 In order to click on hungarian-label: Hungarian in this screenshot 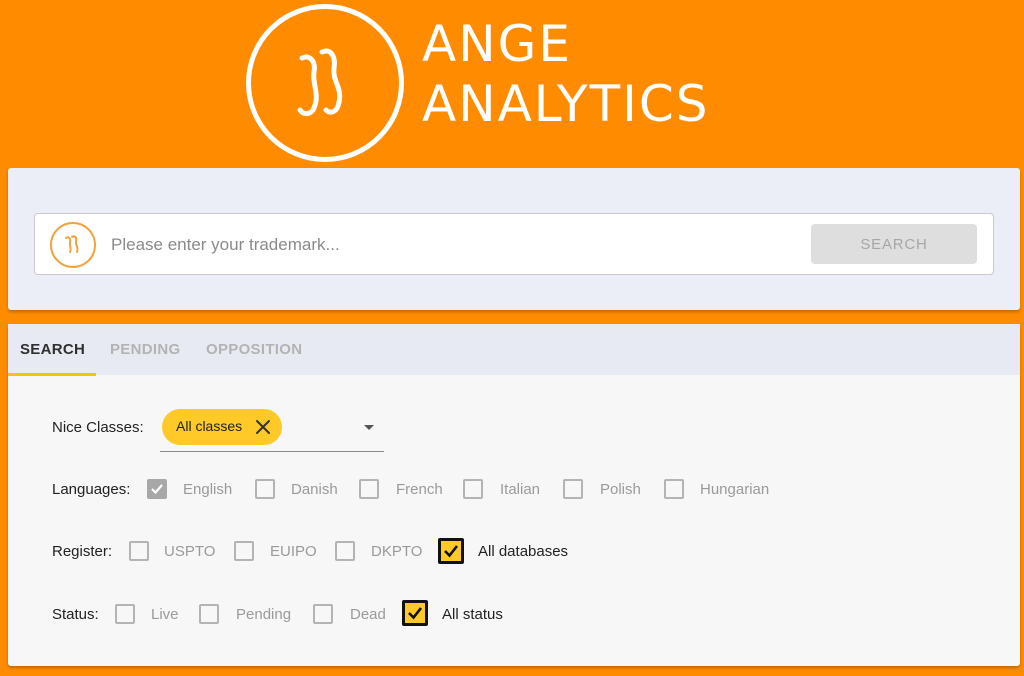, I will do `click(735, 489)`.